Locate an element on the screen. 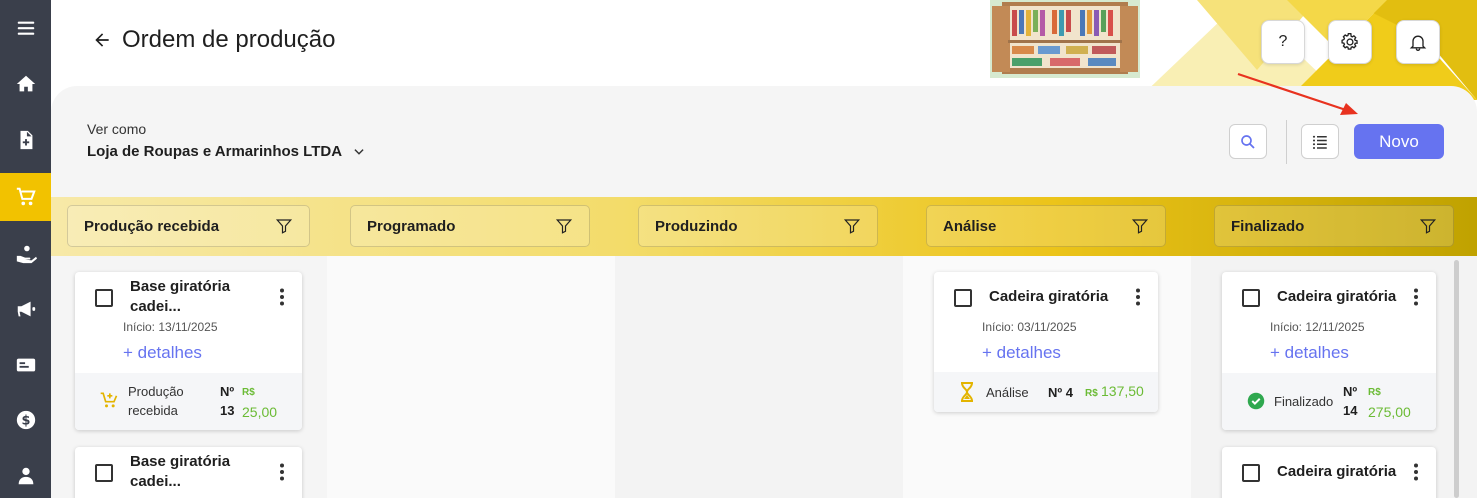  card-value: 137,50 is located at coordinates (1122, 391).